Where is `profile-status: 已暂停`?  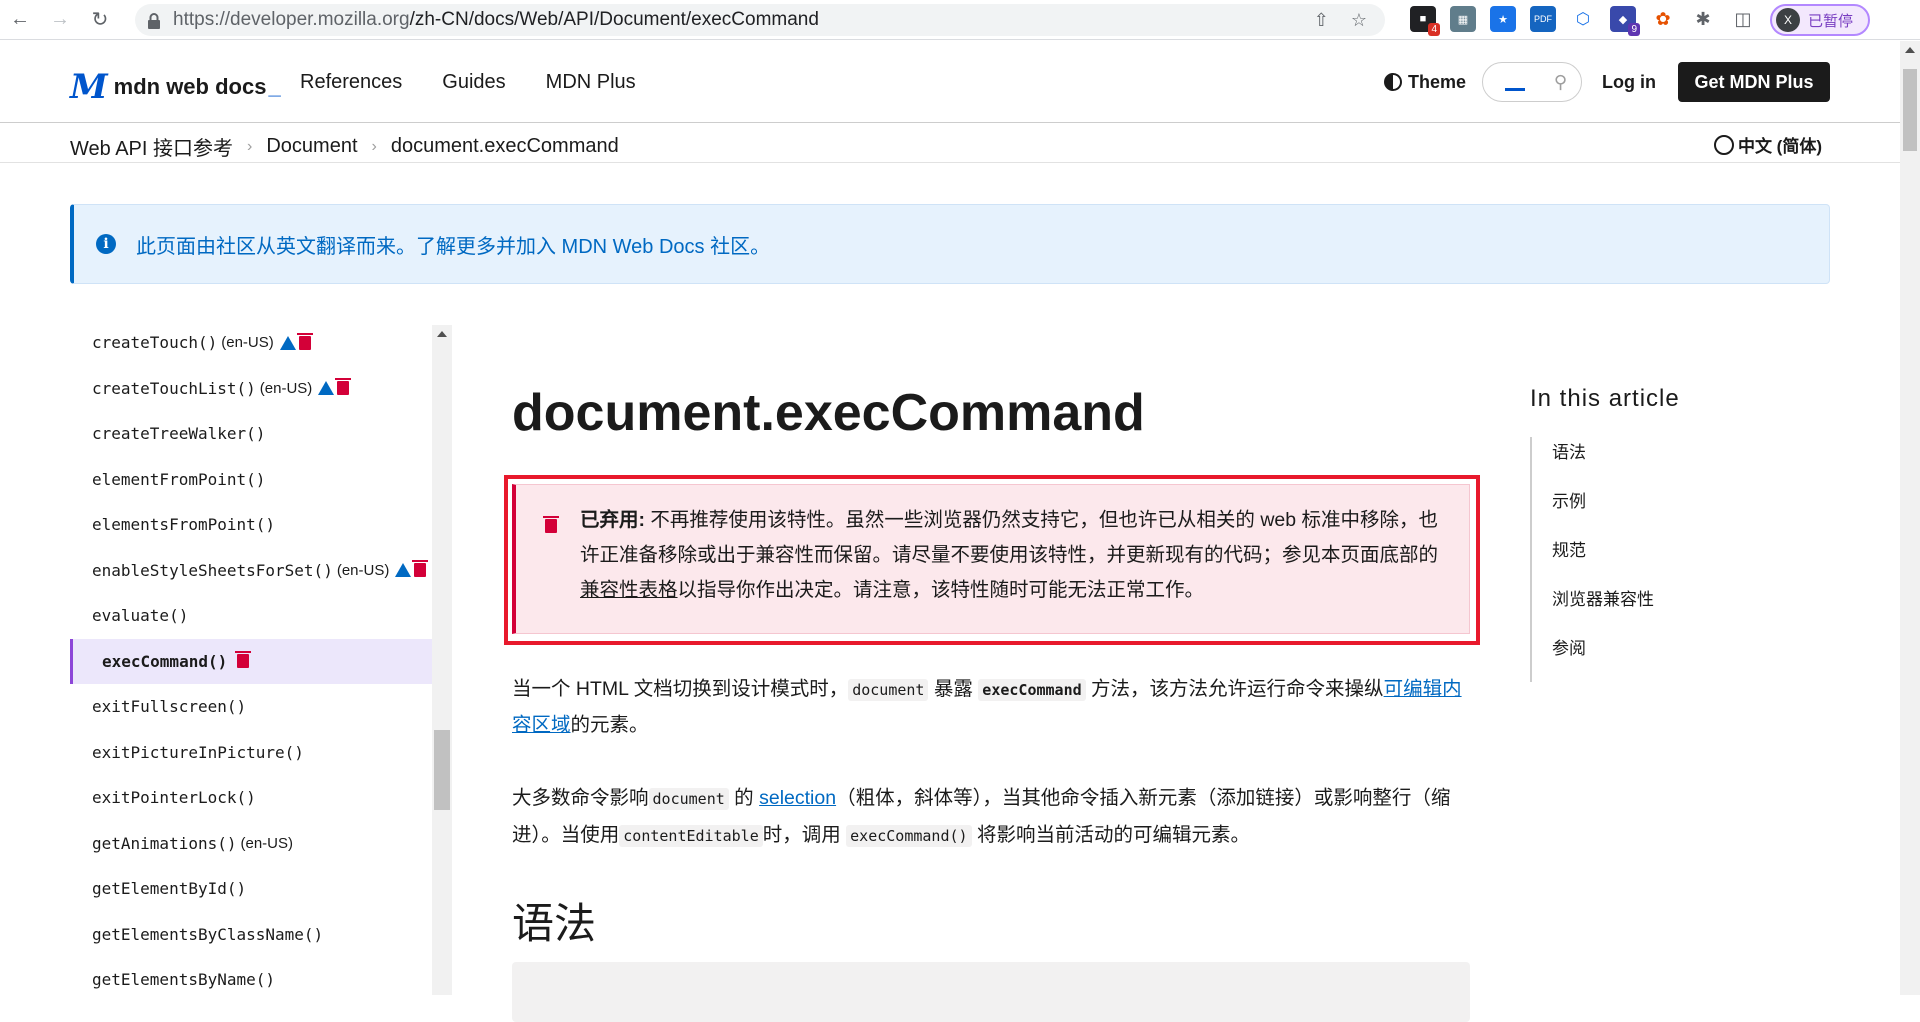
profile-status: 已暂停 is located at coordinates (1831, 21).